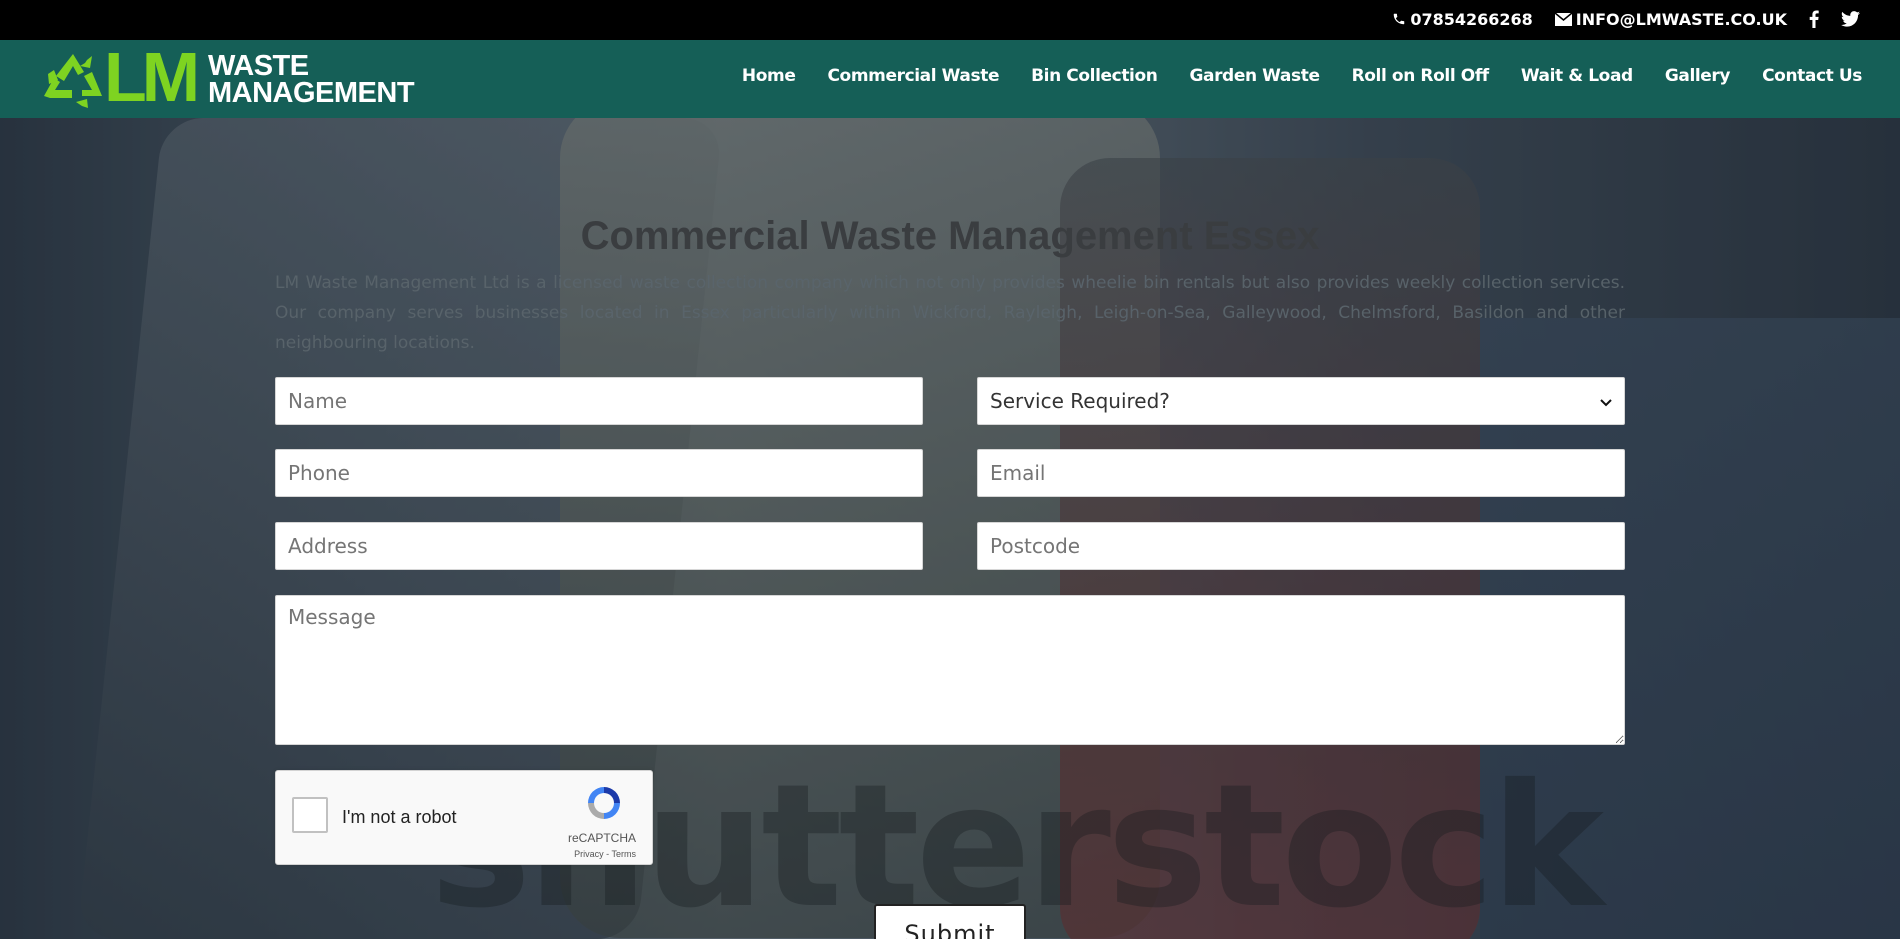  I want to click on nav-garden-waste: Garden Waste, so click(1254, 76).